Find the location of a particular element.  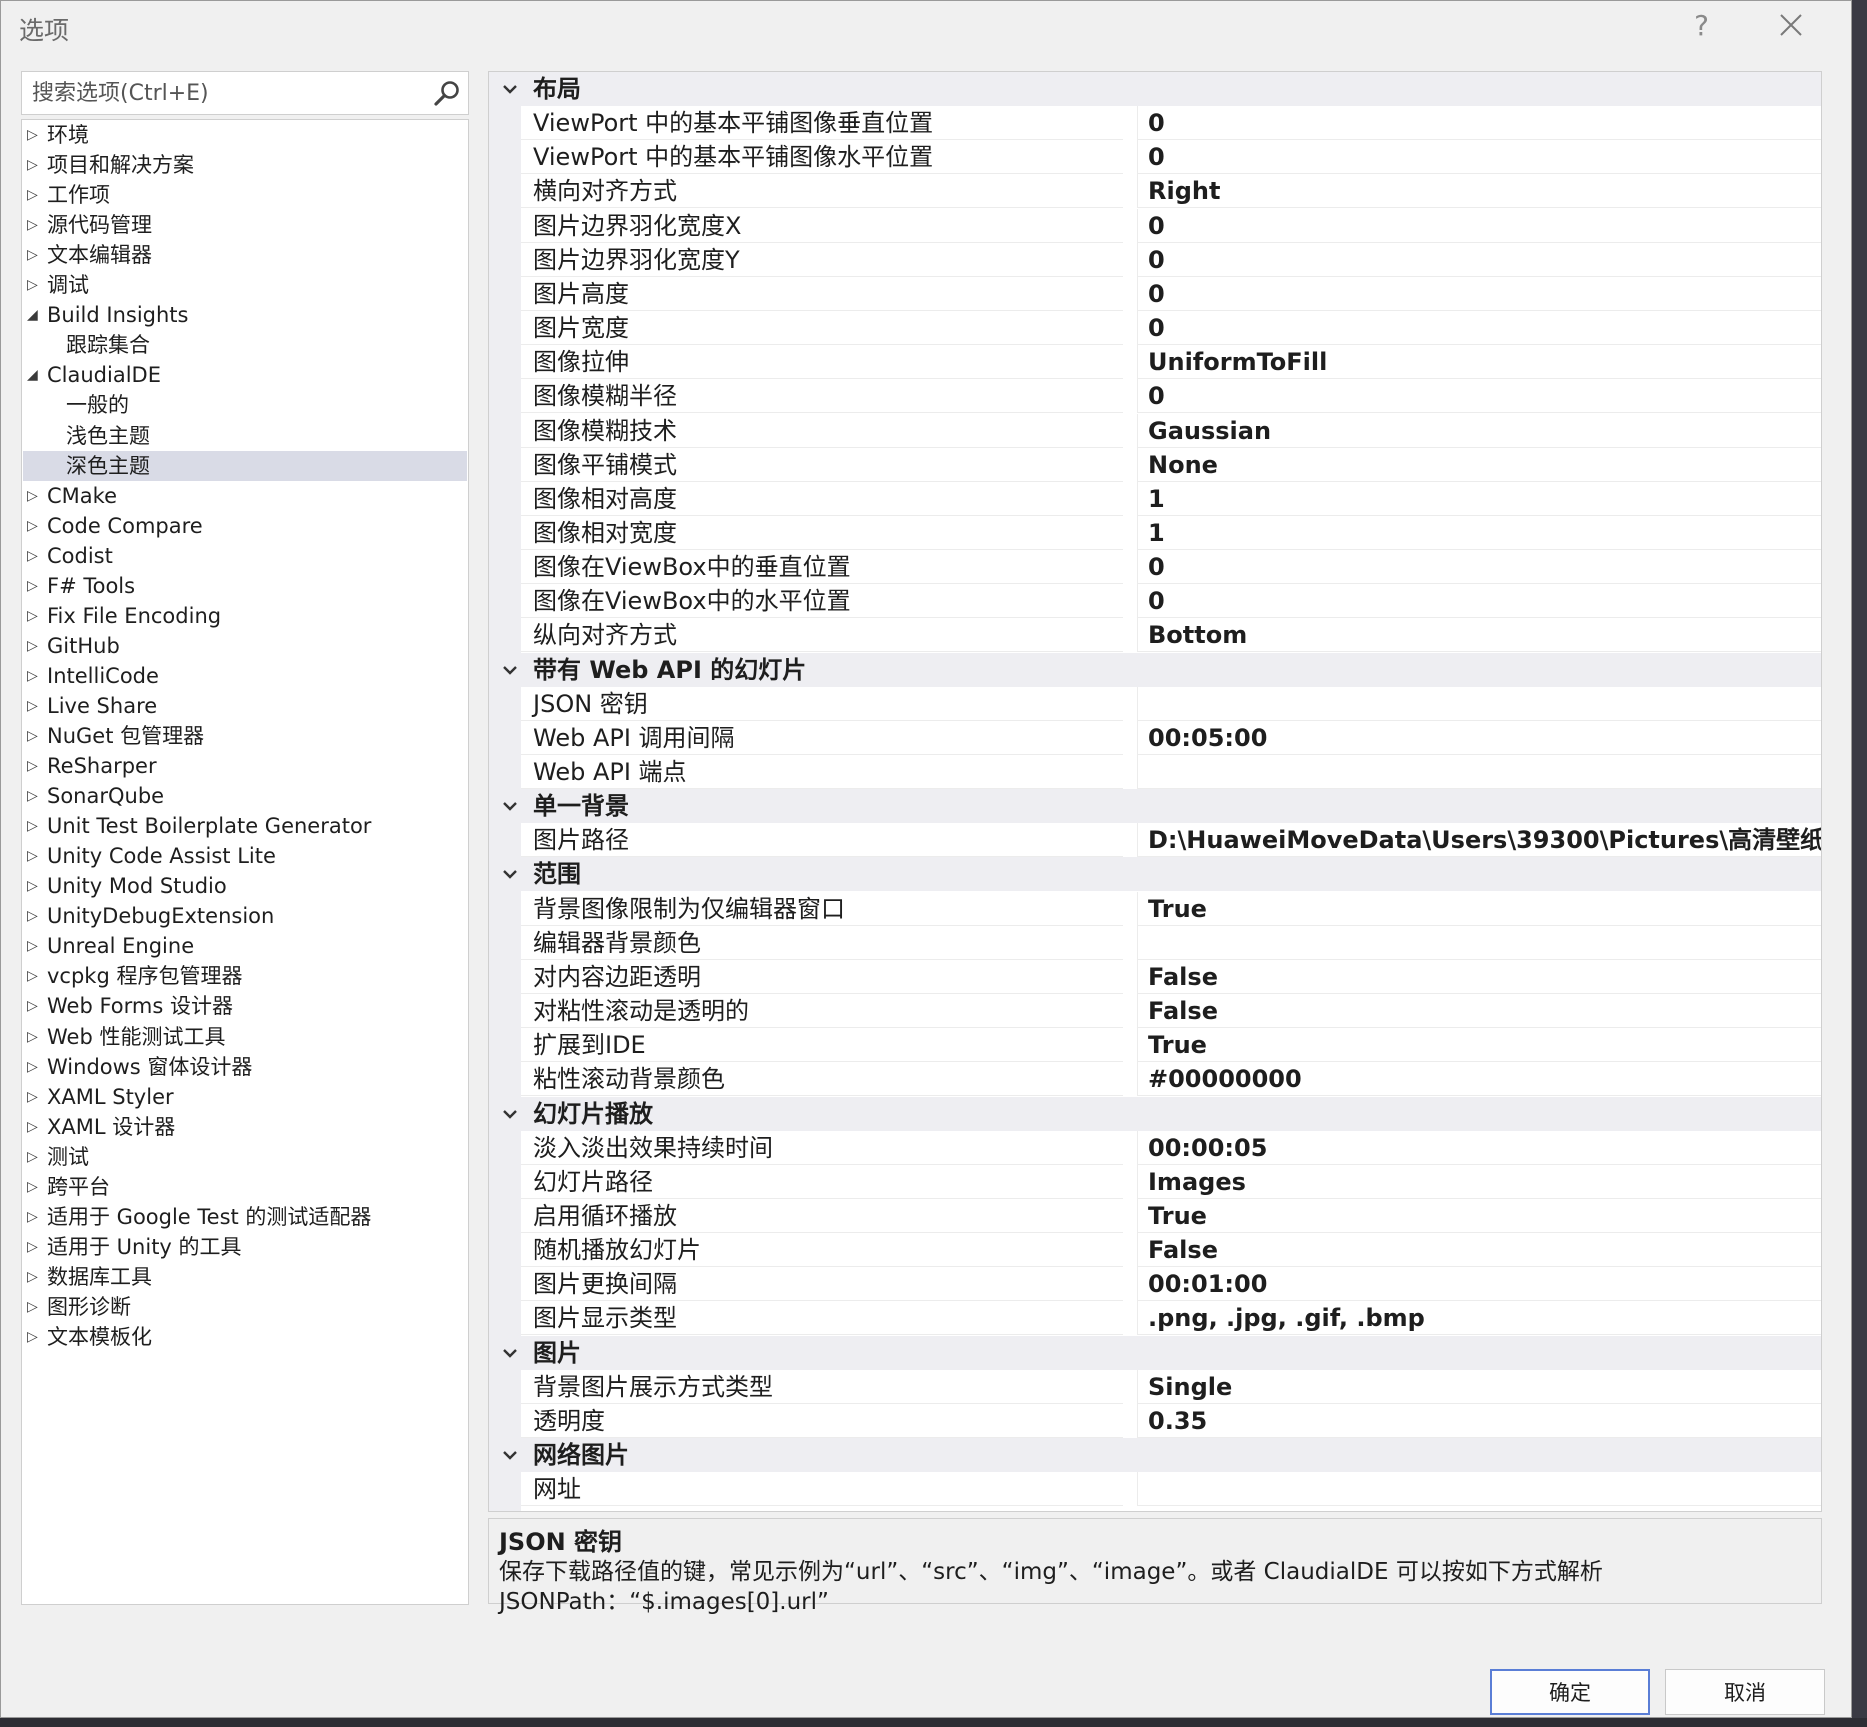

property-name: 图片边界羽化宽度Y is located at coordinates (822, 260).